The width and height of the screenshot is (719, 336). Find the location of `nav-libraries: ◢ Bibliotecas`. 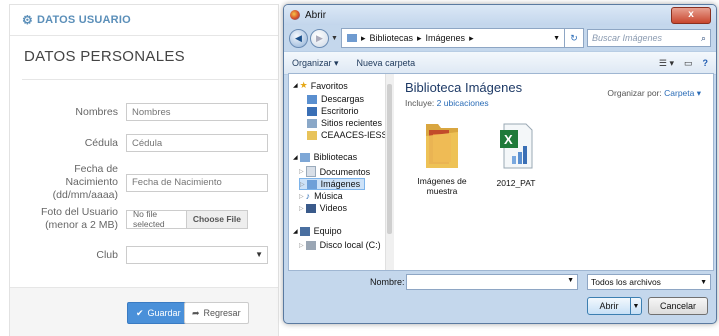

nav-libraries: ◢ Bibliotecas is located at coordinates (325, 157).